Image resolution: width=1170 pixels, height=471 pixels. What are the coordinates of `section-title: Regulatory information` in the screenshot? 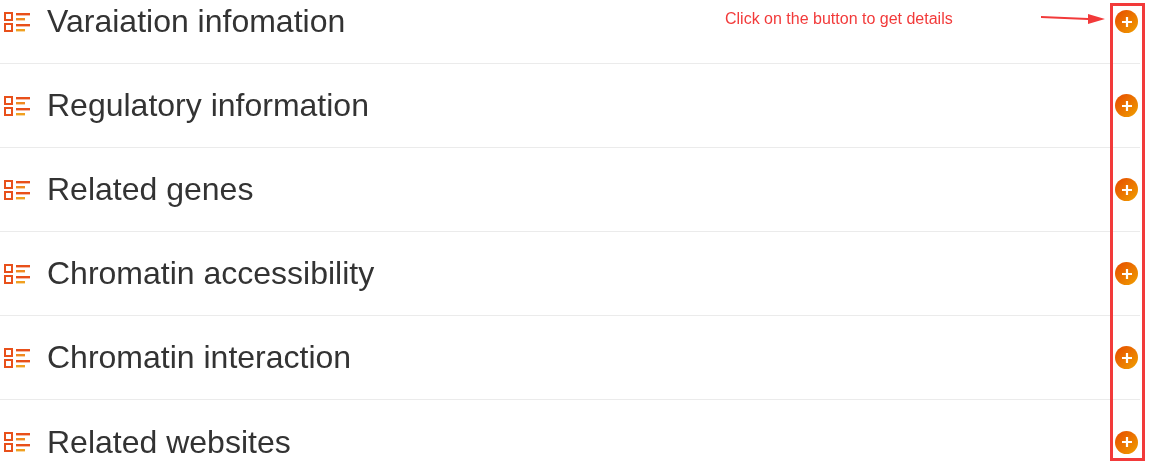 It's located at (208, 105).